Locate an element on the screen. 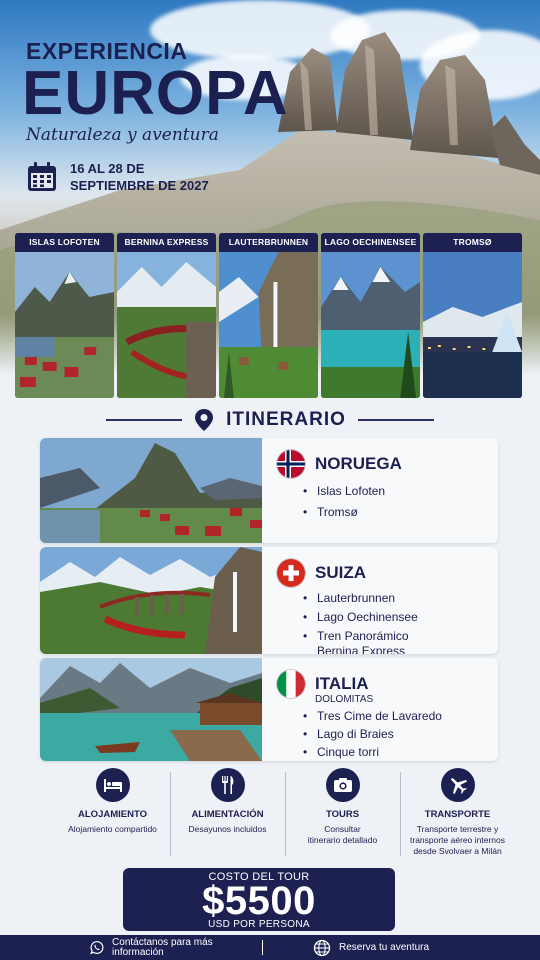 The image size is (540, 960). service-accommodation: ALOJAMIENTO Alojamiento compartido is located at coordinates (112, 818).